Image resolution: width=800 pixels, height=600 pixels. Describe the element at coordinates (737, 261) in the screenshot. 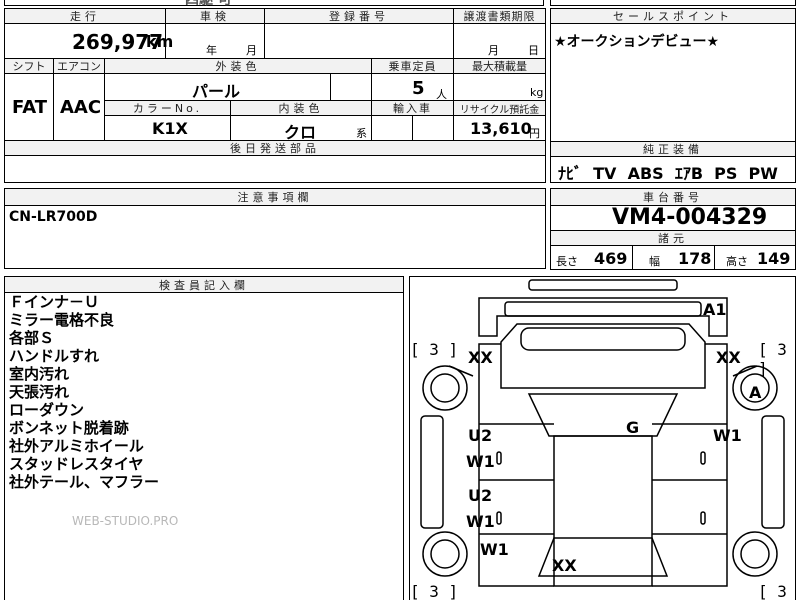

I see `height-label: 高さ` at that location.